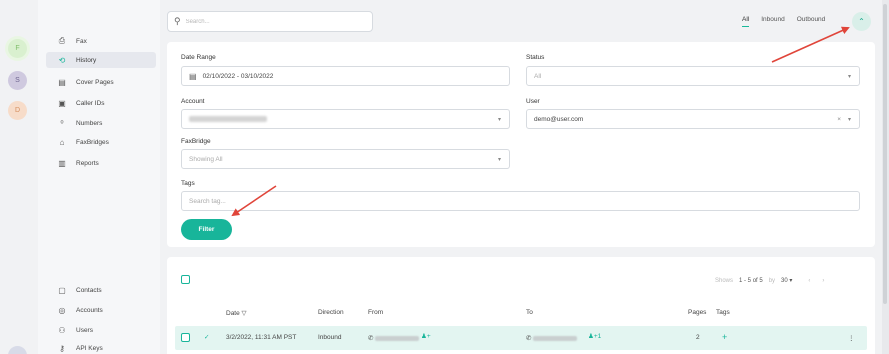 Image resolution: width=889 pixels, height=354 pixels. Describe the element at coordinates (207, 337) in the screenshot. I see `checkmark-icon: ✓` at that location.